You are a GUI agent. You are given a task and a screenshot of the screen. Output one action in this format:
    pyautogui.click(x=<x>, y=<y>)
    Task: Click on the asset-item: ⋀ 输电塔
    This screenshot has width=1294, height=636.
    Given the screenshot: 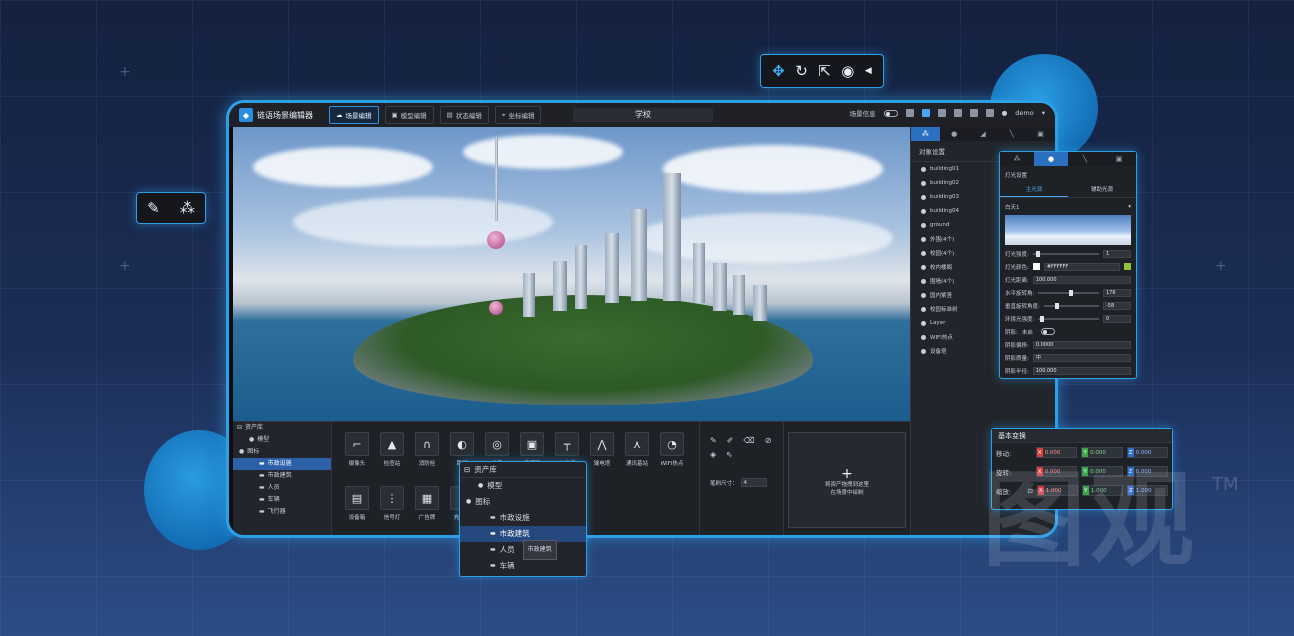 What is the action you would take?
    pyautogui.click(x=602, y=449)
    